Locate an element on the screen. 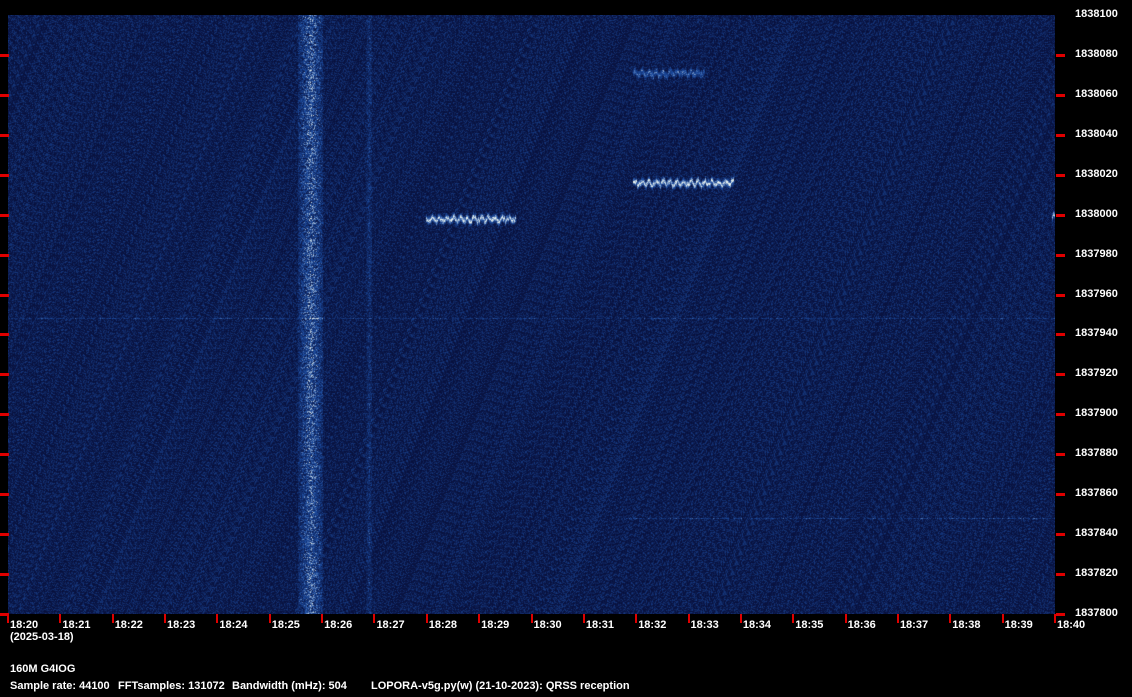 This screenshot has width=1132, height=697. y-tick-label: 1837840 is located at coordinates (1096, 533).